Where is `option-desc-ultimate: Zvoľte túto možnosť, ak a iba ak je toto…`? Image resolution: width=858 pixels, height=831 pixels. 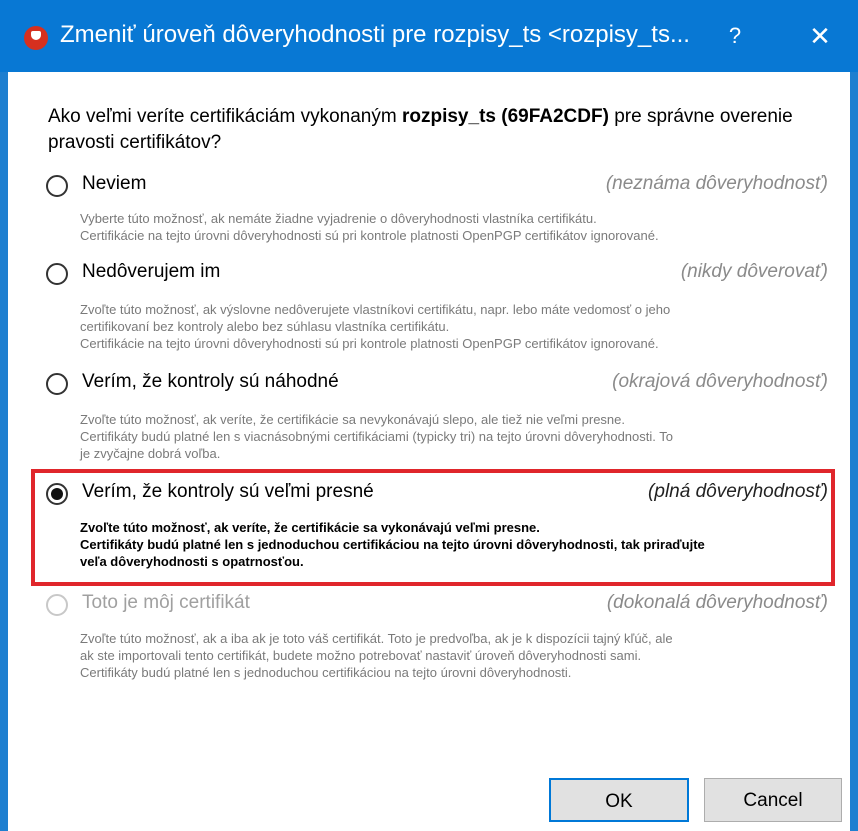
option-desc-ultimate: Zvoľte túto možnosť, ak a iba ak je toto… is located at coordinates (450, 655).